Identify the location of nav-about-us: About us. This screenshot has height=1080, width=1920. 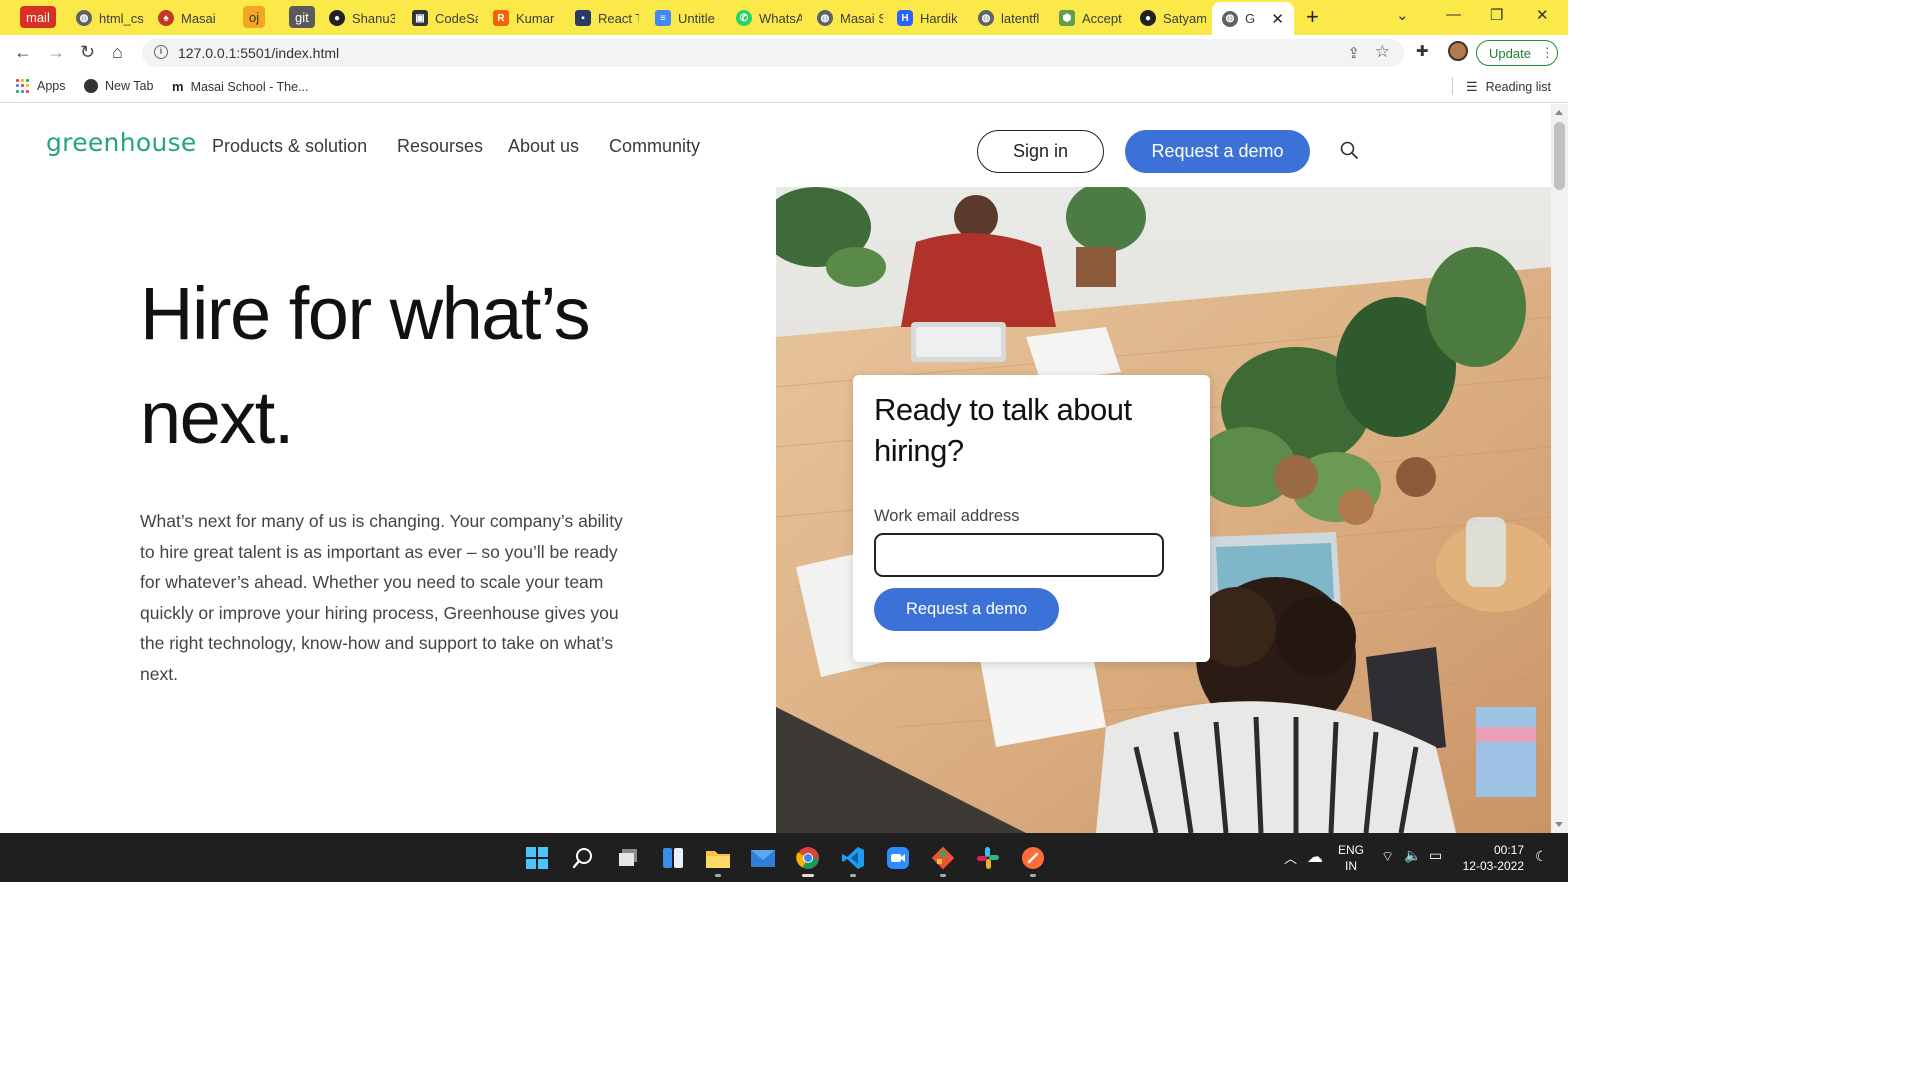
(543, 146).